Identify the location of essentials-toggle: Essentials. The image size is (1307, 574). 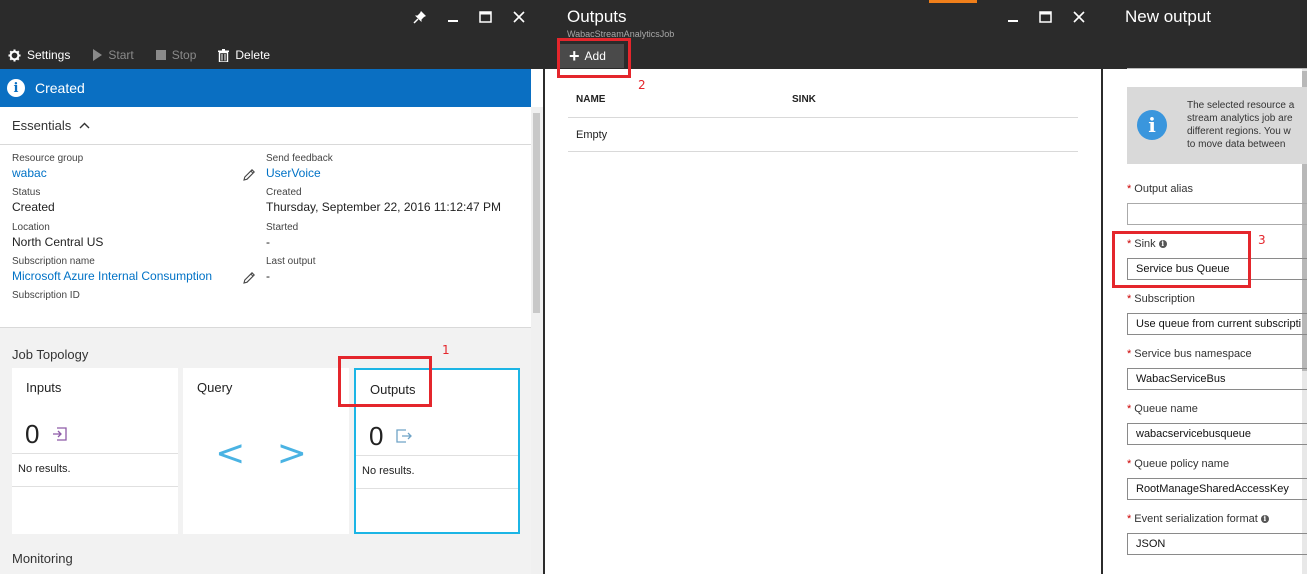
(265, 126).